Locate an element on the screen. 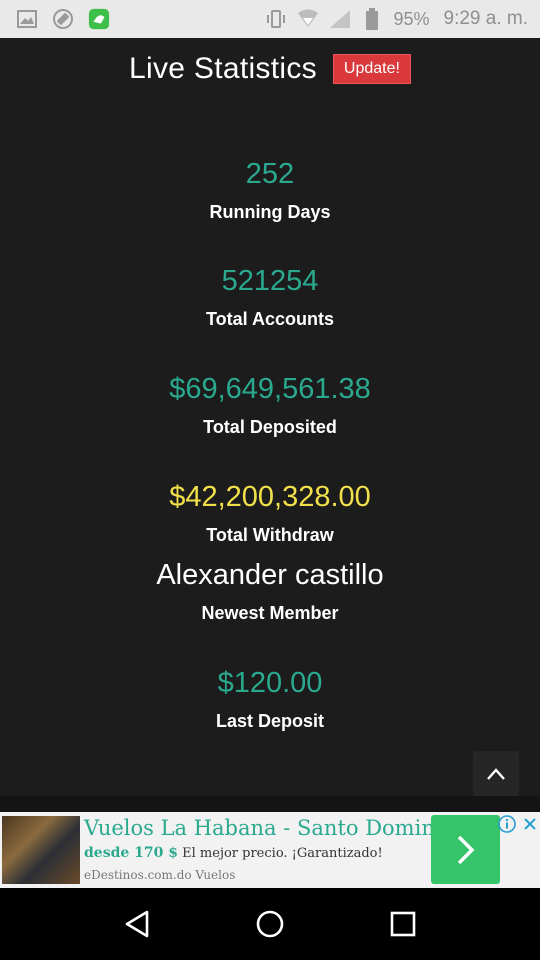  status-bar: 95% 9:29 a. m. is located at coordinates (270, 19).